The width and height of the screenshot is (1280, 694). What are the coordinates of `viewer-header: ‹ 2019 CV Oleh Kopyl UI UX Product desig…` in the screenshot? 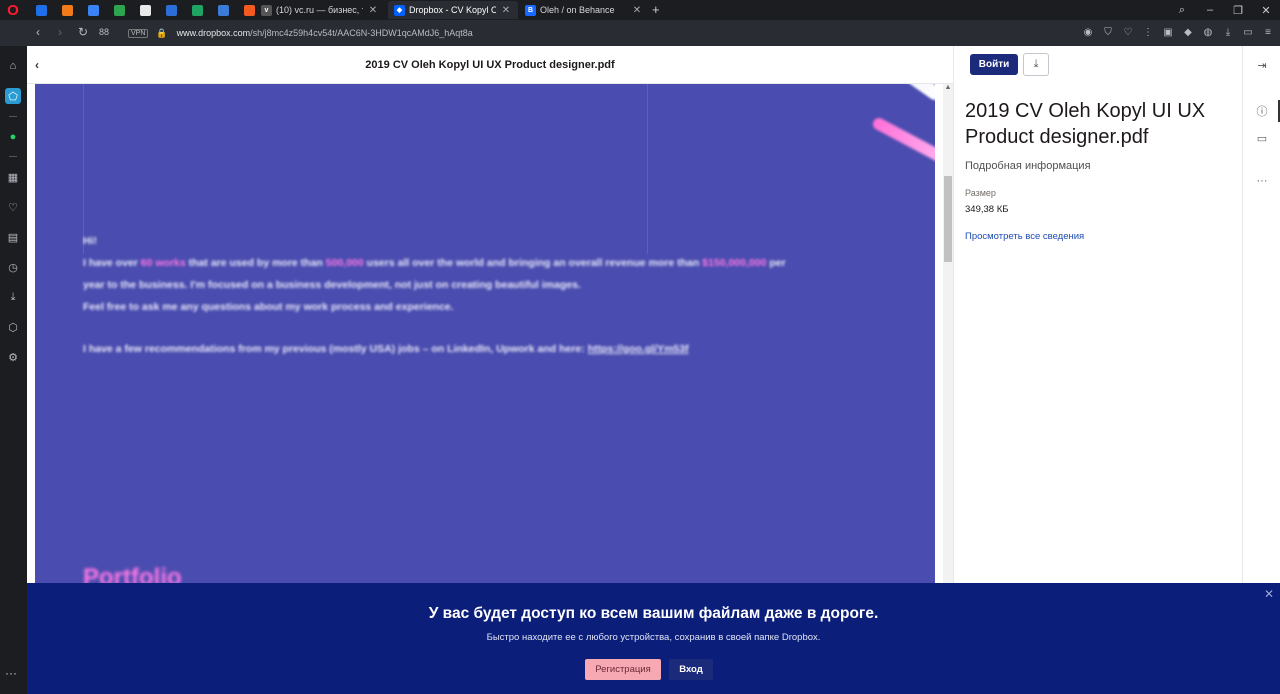 It's located at (490, 65).